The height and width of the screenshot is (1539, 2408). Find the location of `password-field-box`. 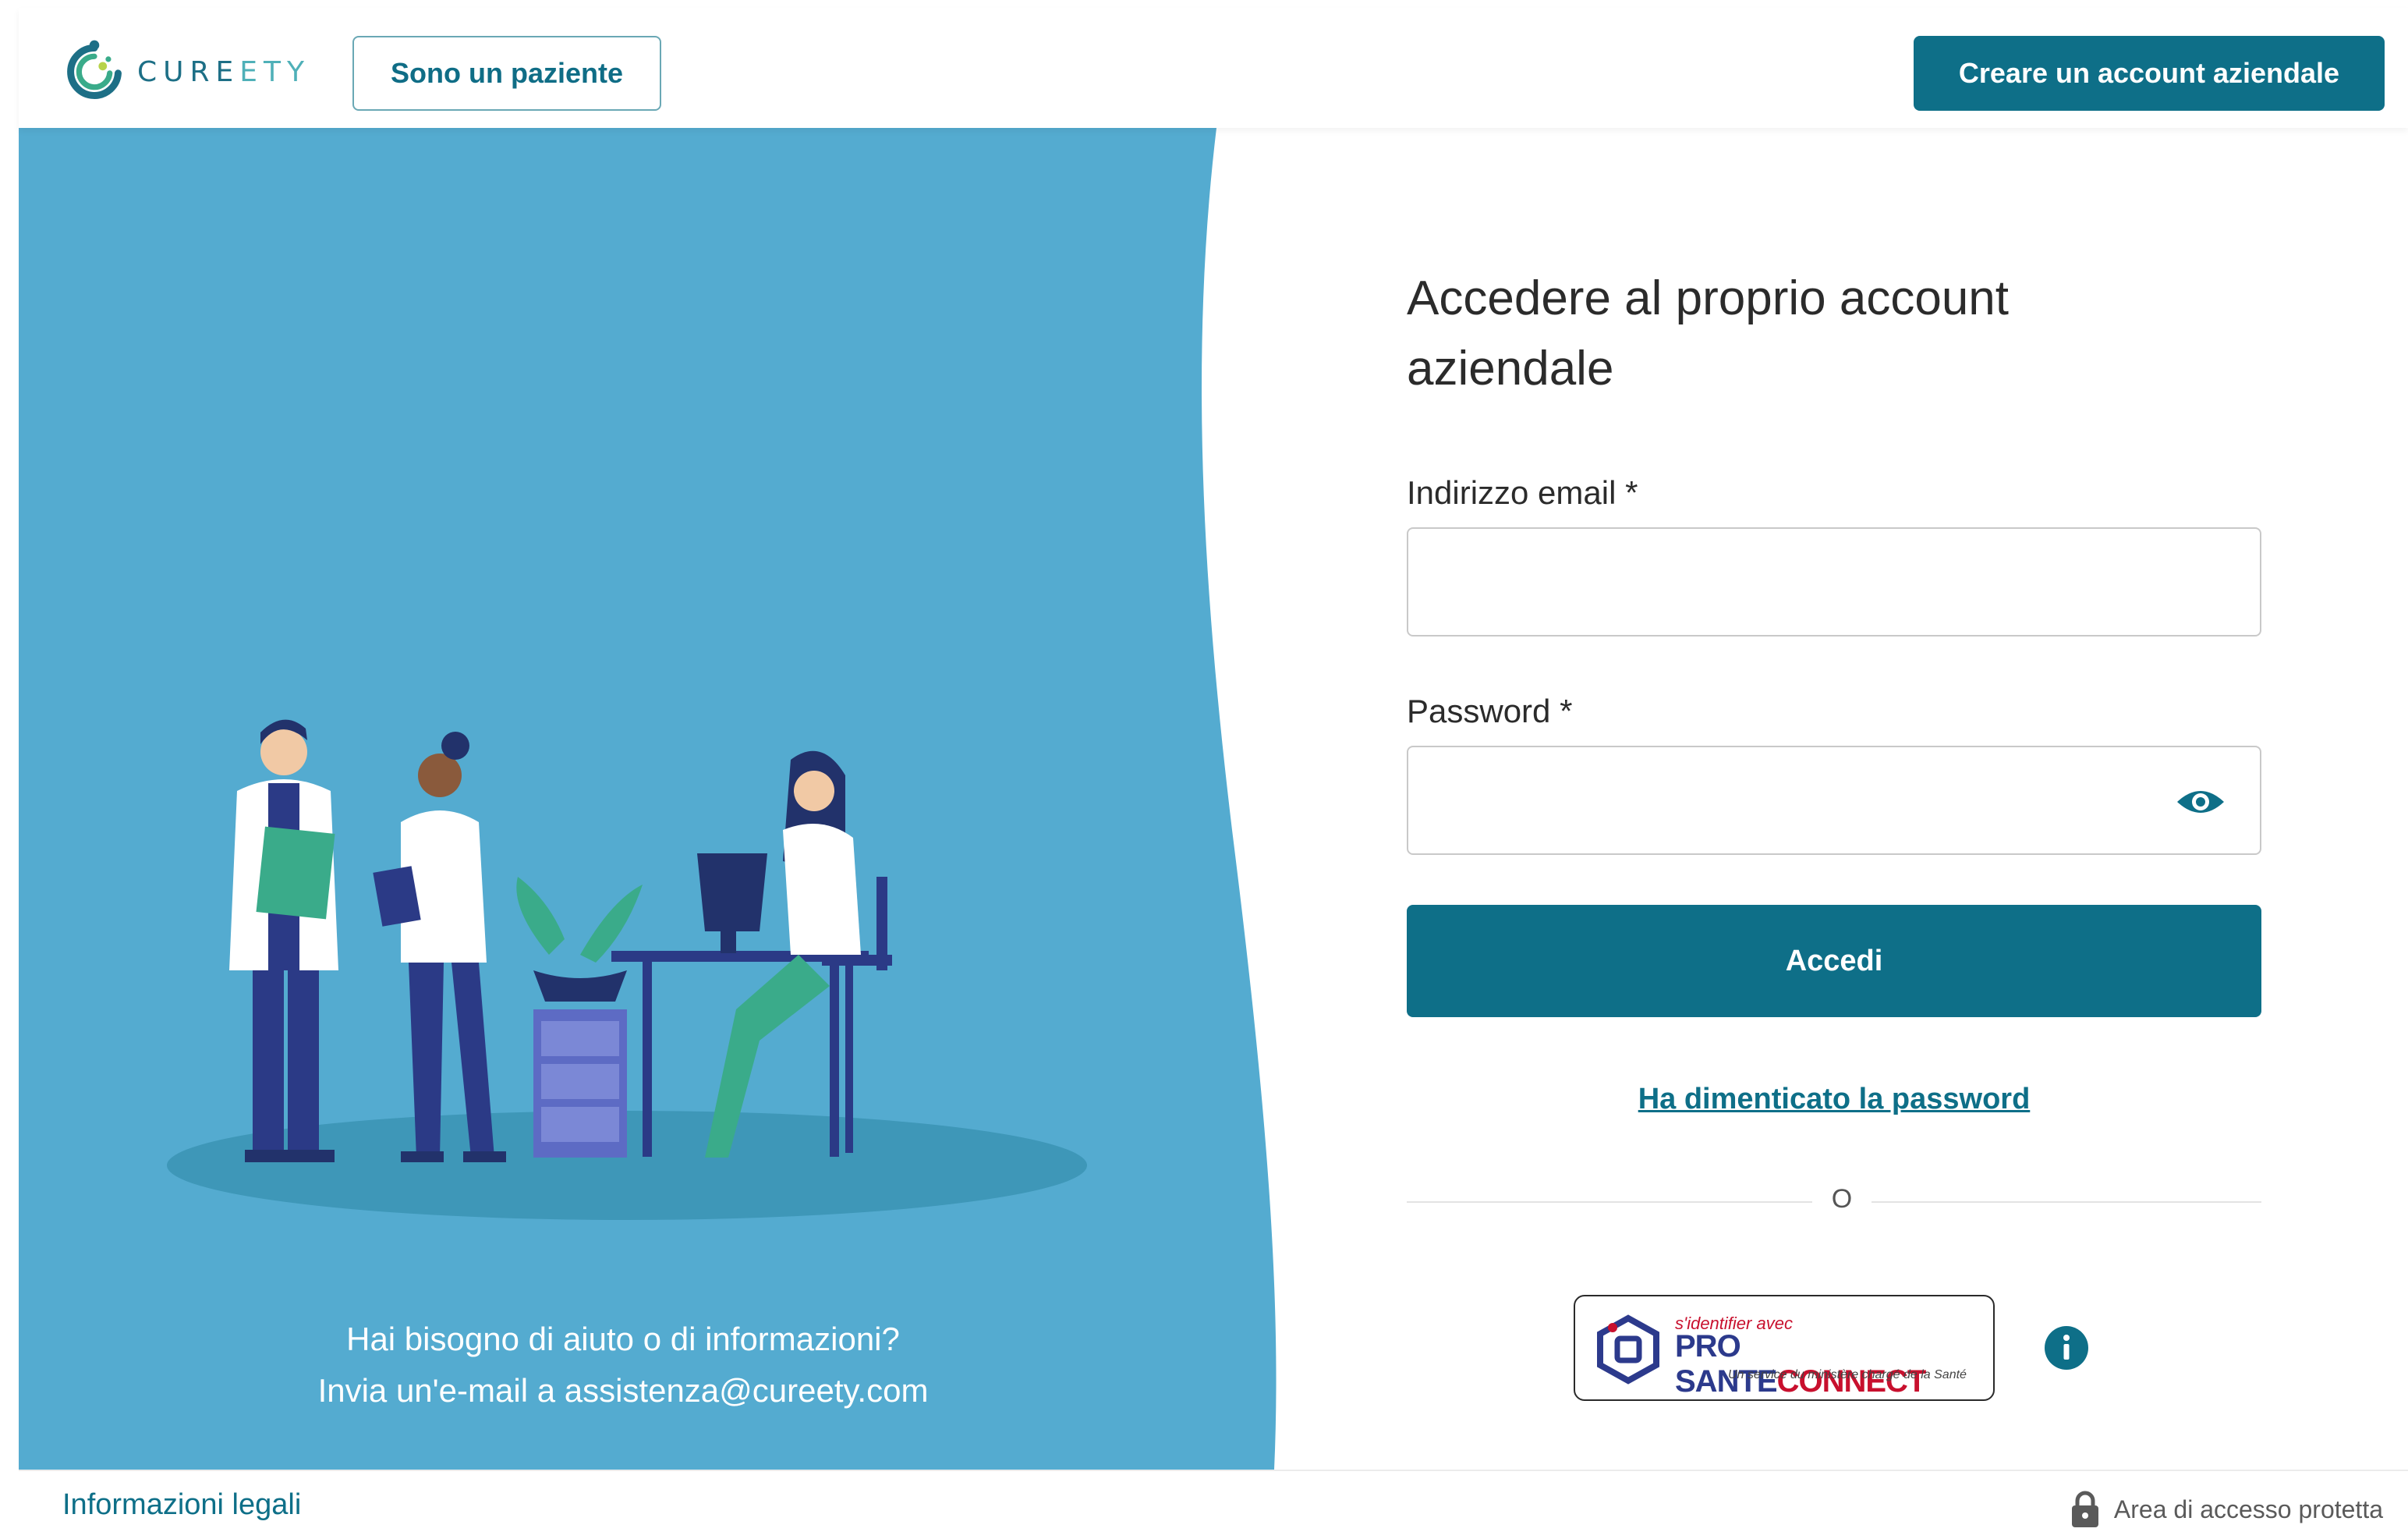

password-field-box is located at coordinates (1834, 800).